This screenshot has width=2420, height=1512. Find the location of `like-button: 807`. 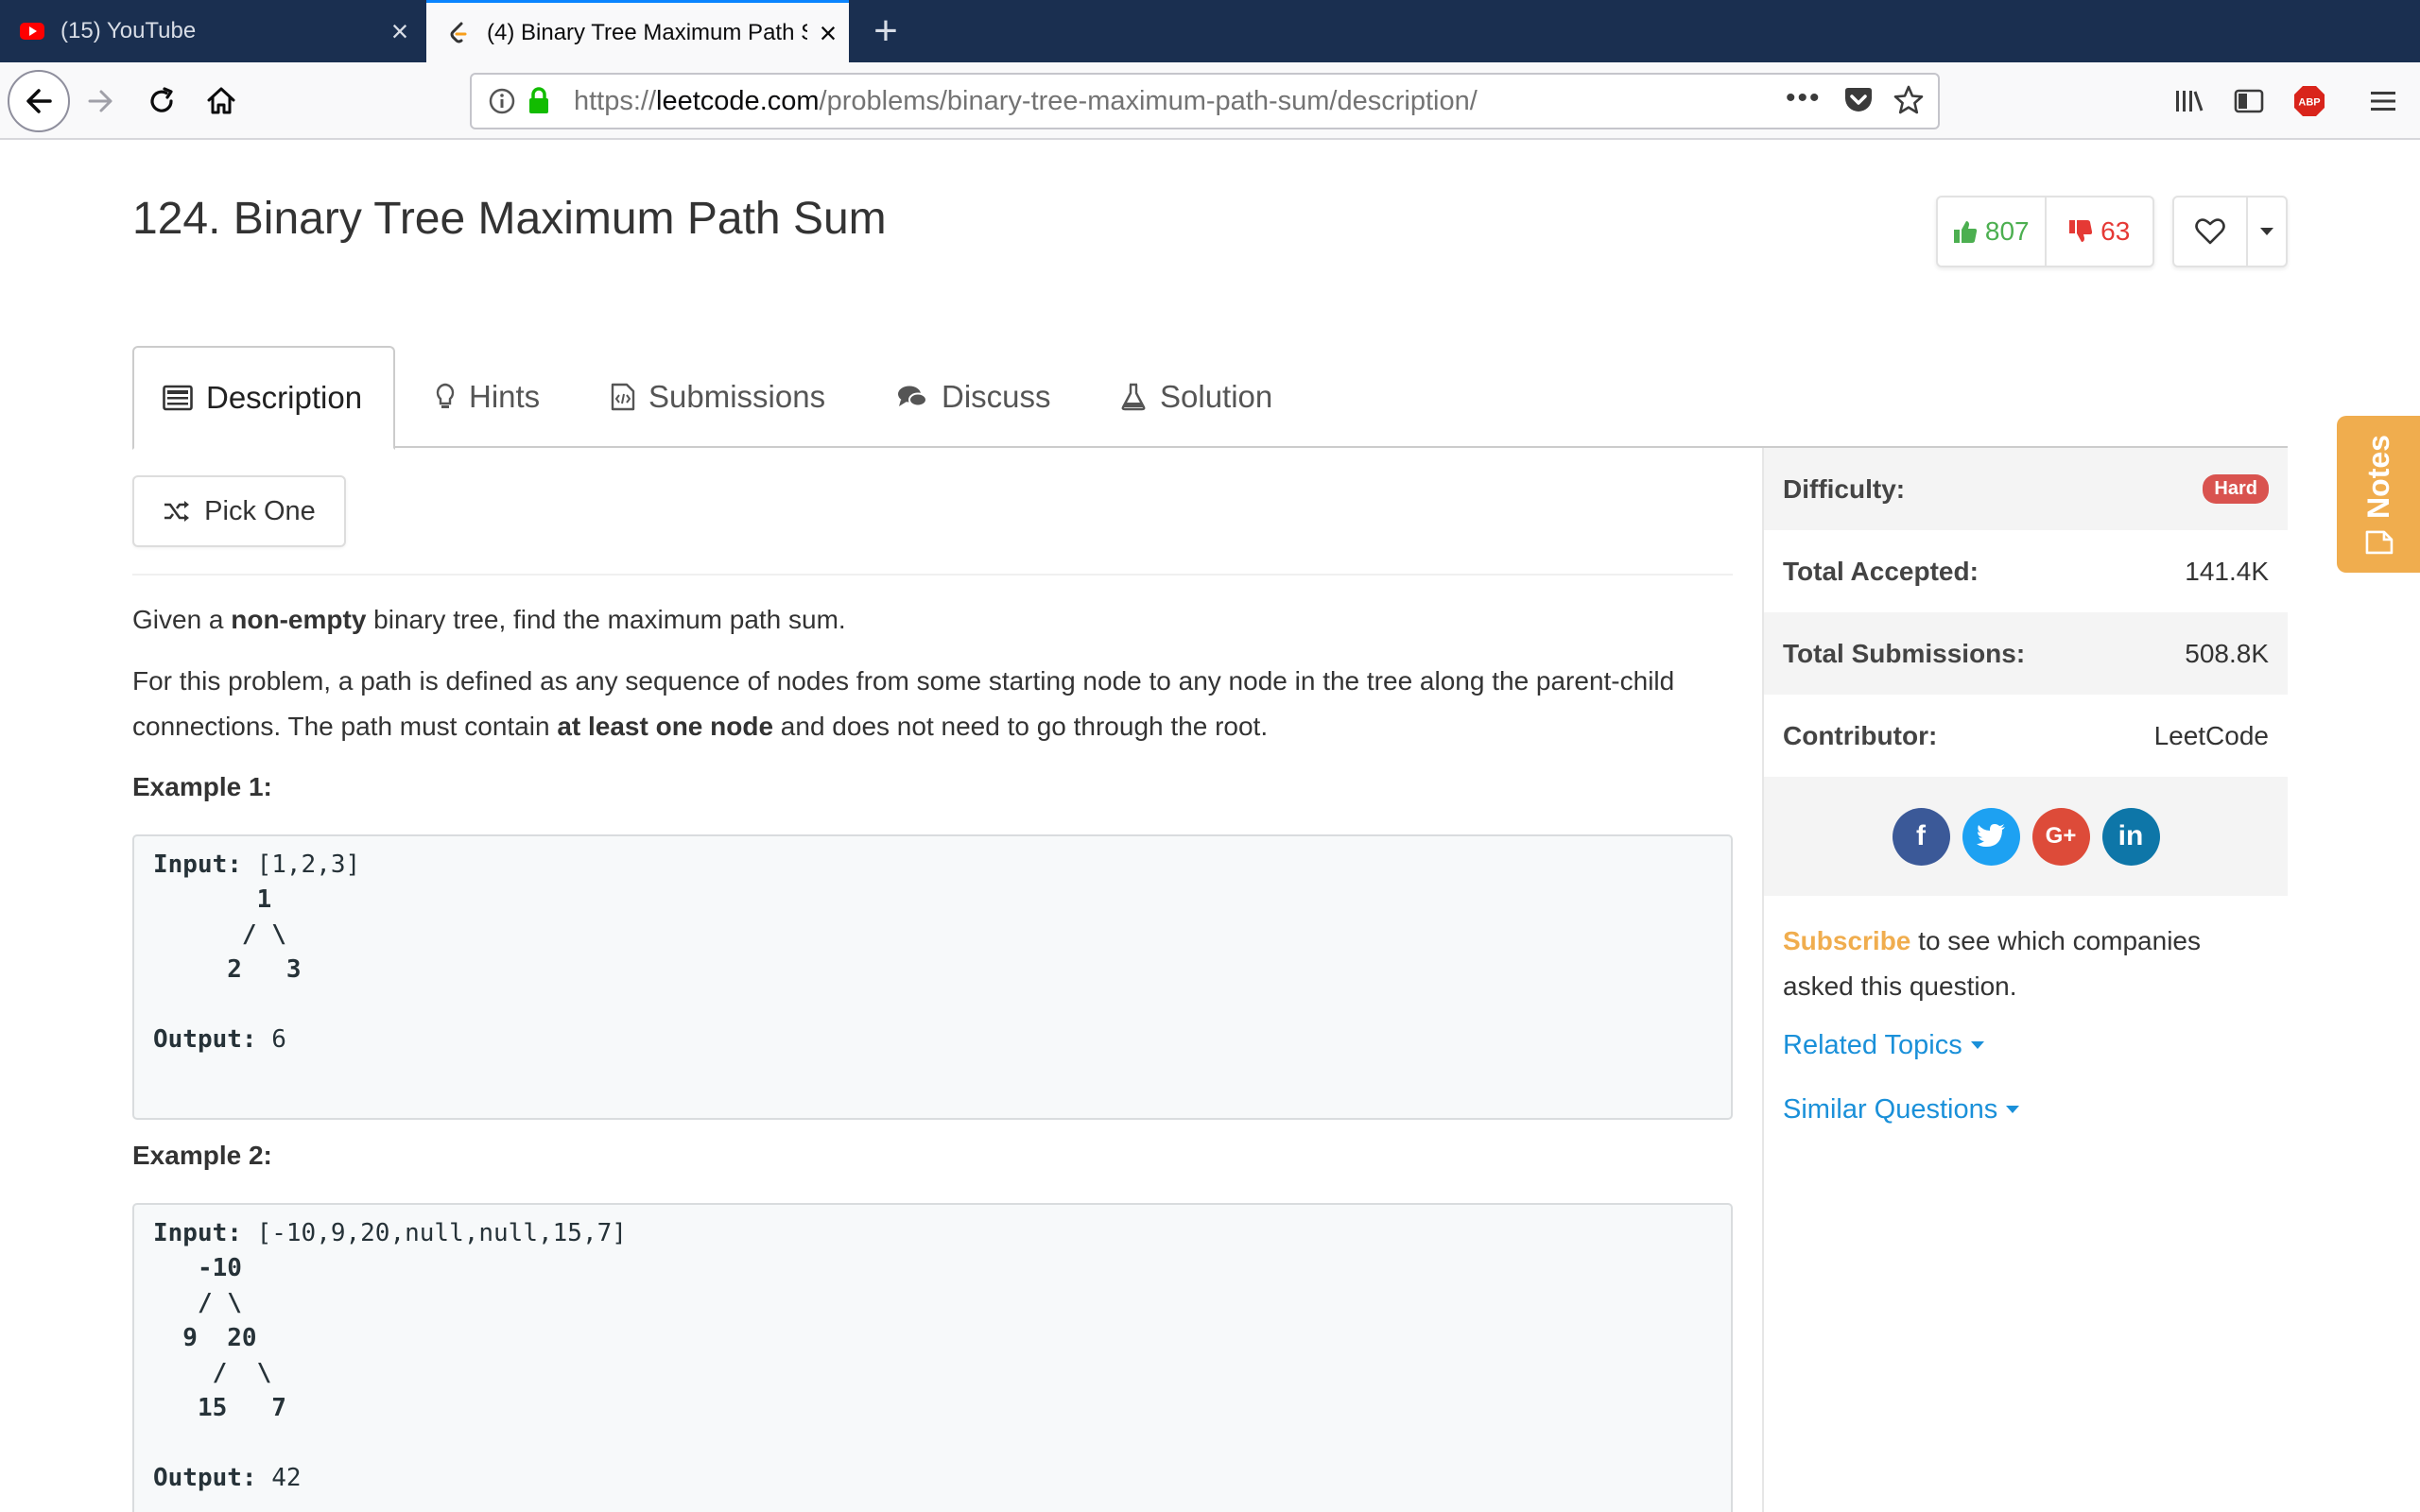

like-button: 807 is located at coordinates (1993, 232).